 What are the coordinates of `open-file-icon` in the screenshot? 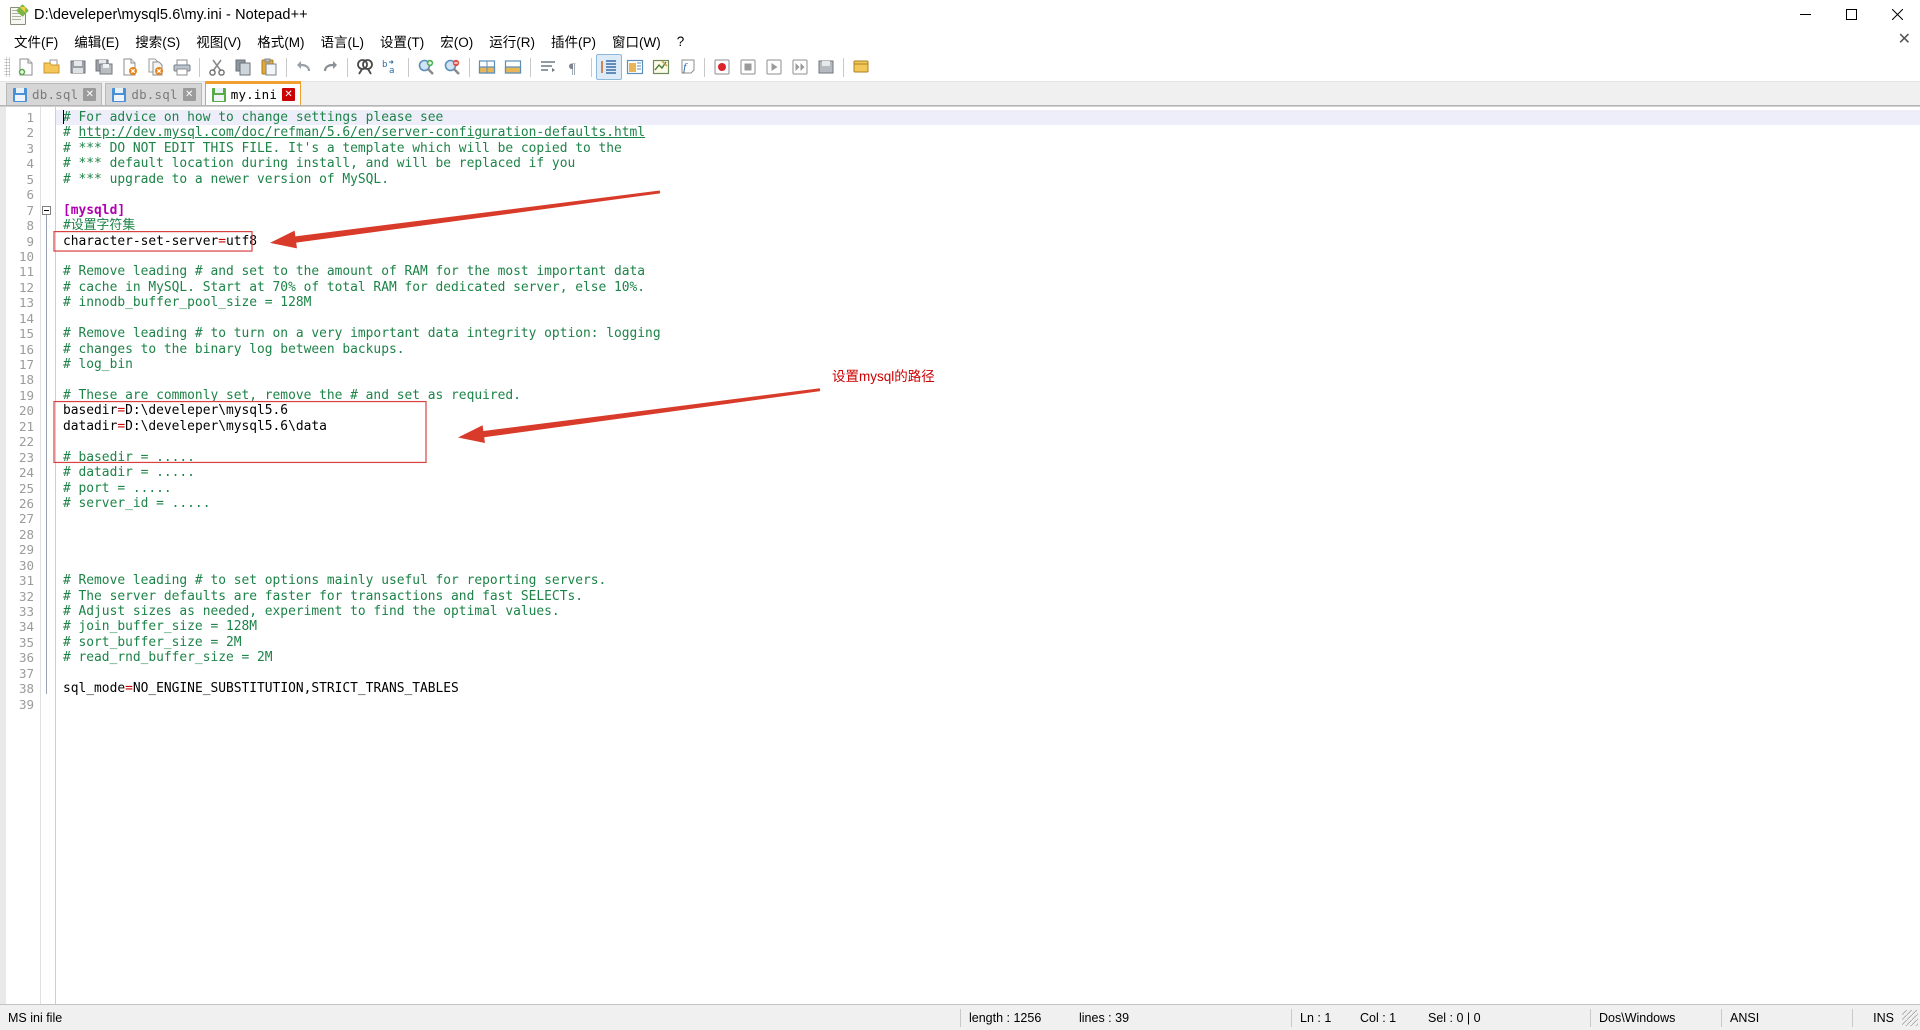 It's located at (52, 67).